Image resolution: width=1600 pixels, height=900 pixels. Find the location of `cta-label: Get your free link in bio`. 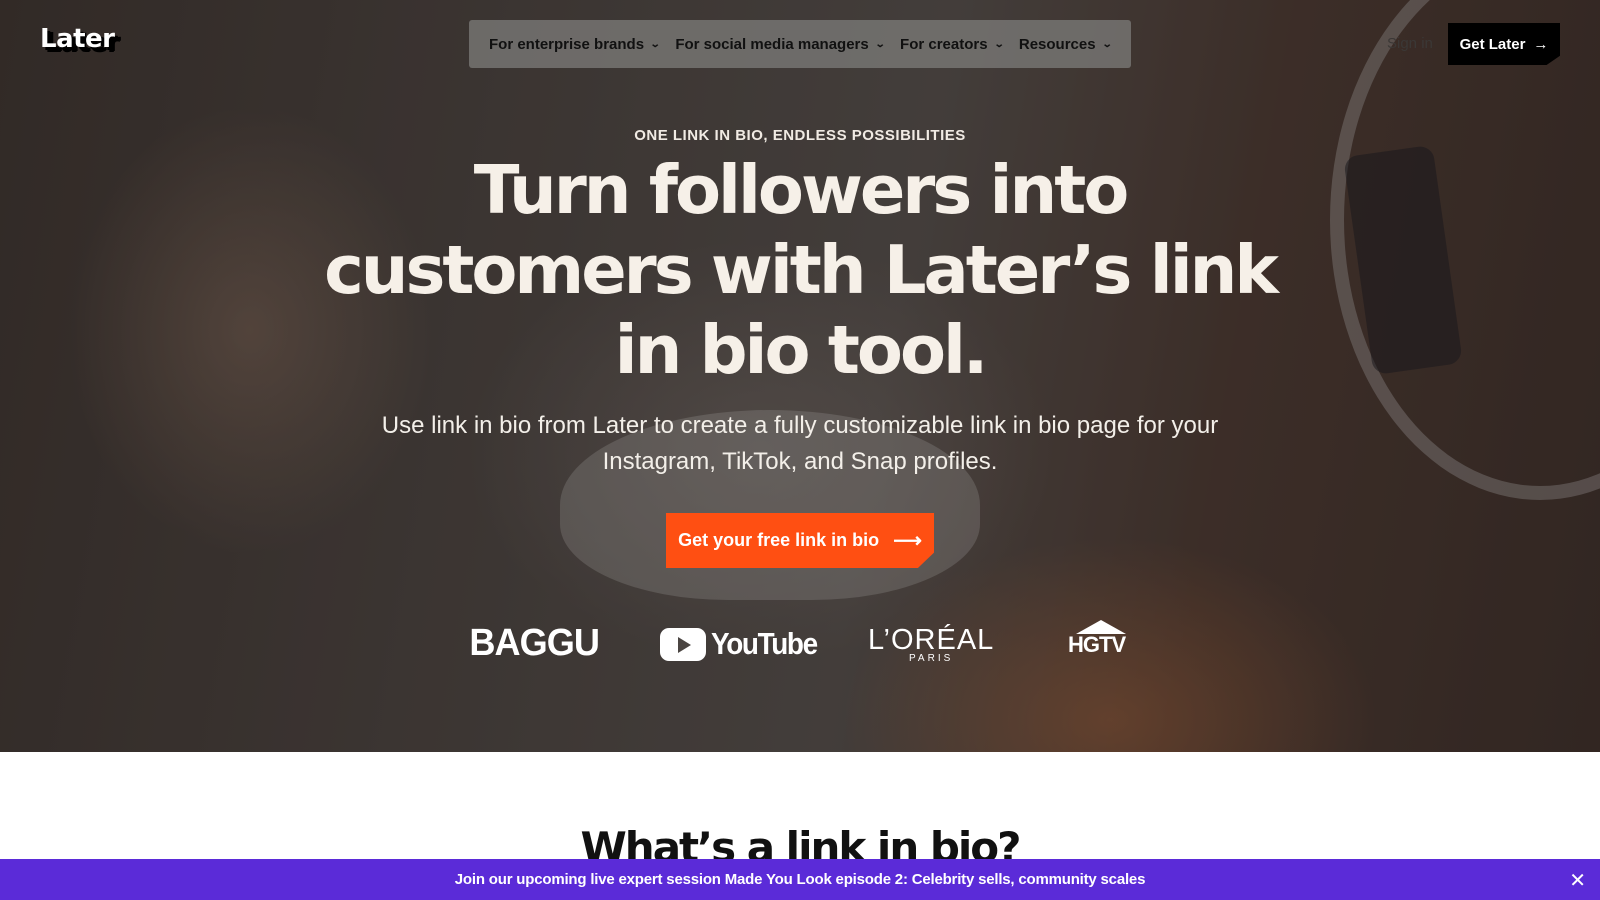

cta-label: Get your free link in bio is located at coordinates (779, 540).